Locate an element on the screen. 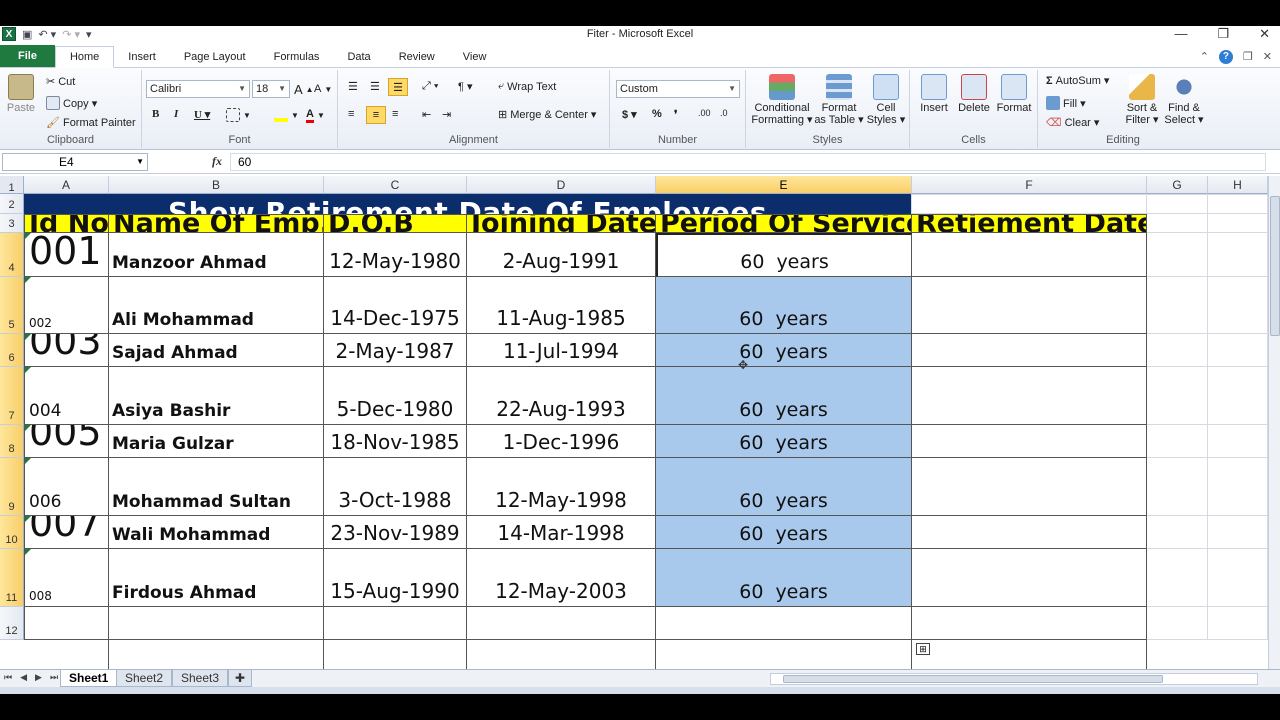 The image size is (1280, 720). cell-styles-button: Cell Styles ▾ is located at coordinates (886, 100).